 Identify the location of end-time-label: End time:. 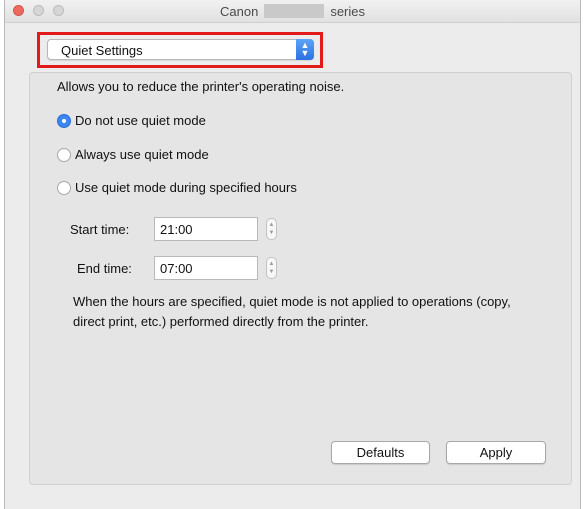
(104, 268).